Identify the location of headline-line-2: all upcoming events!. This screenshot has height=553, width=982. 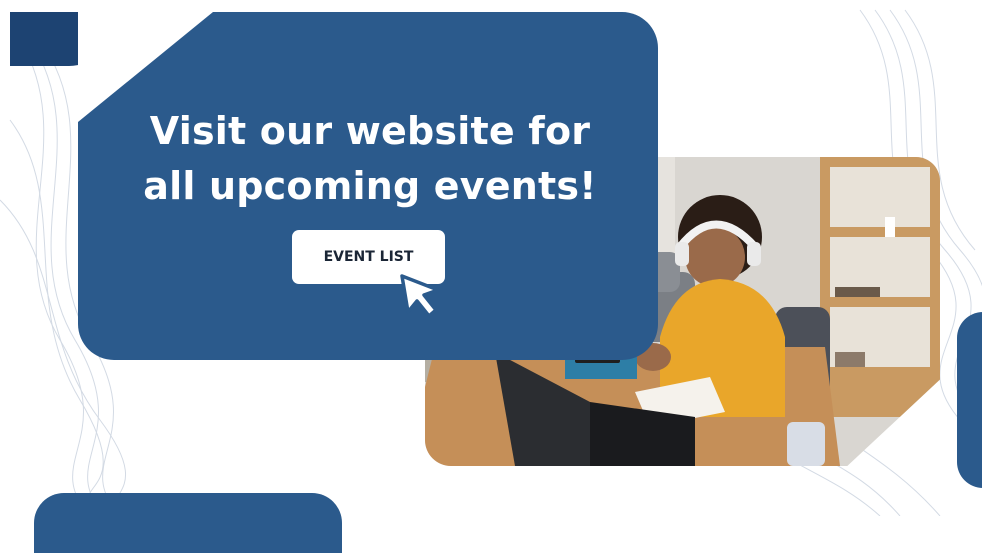
(370, 186).